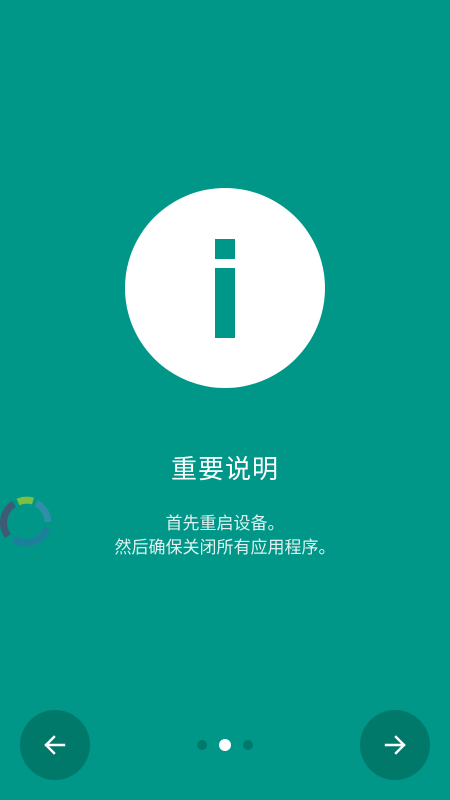  Describe the element at coordinates (225, 249) in the screenshot. I see `info-icon-dot` at that location.